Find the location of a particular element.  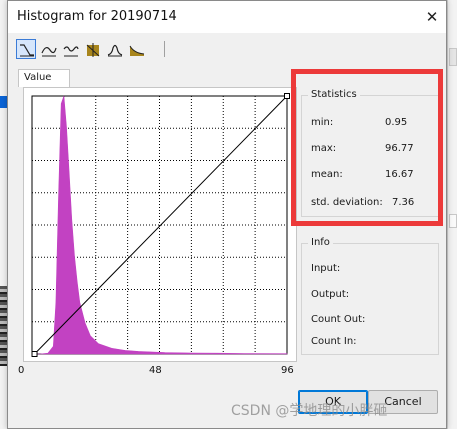

x-tick-label: 0 is located at coordinates (21, 370).